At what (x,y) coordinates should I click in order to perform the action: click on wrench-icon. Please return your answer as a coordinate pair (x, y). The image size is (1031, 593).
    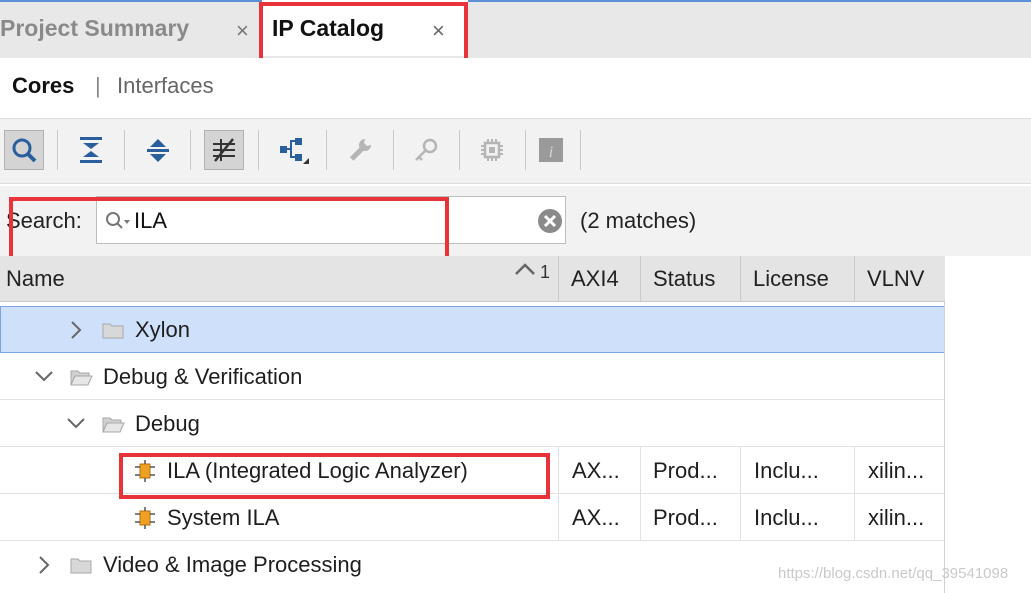
    Looking at the image, I should click on (360, 150).